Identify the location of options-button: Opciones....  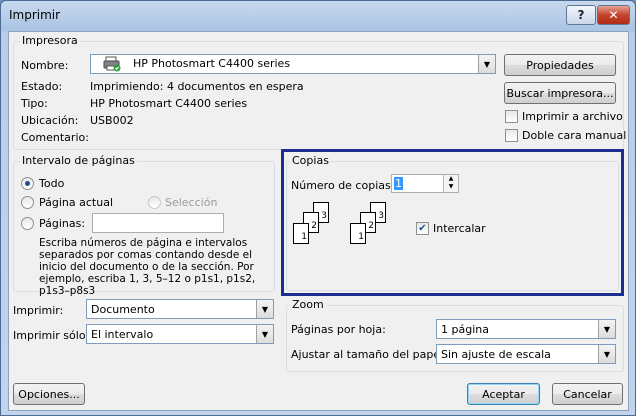
(49, 394).